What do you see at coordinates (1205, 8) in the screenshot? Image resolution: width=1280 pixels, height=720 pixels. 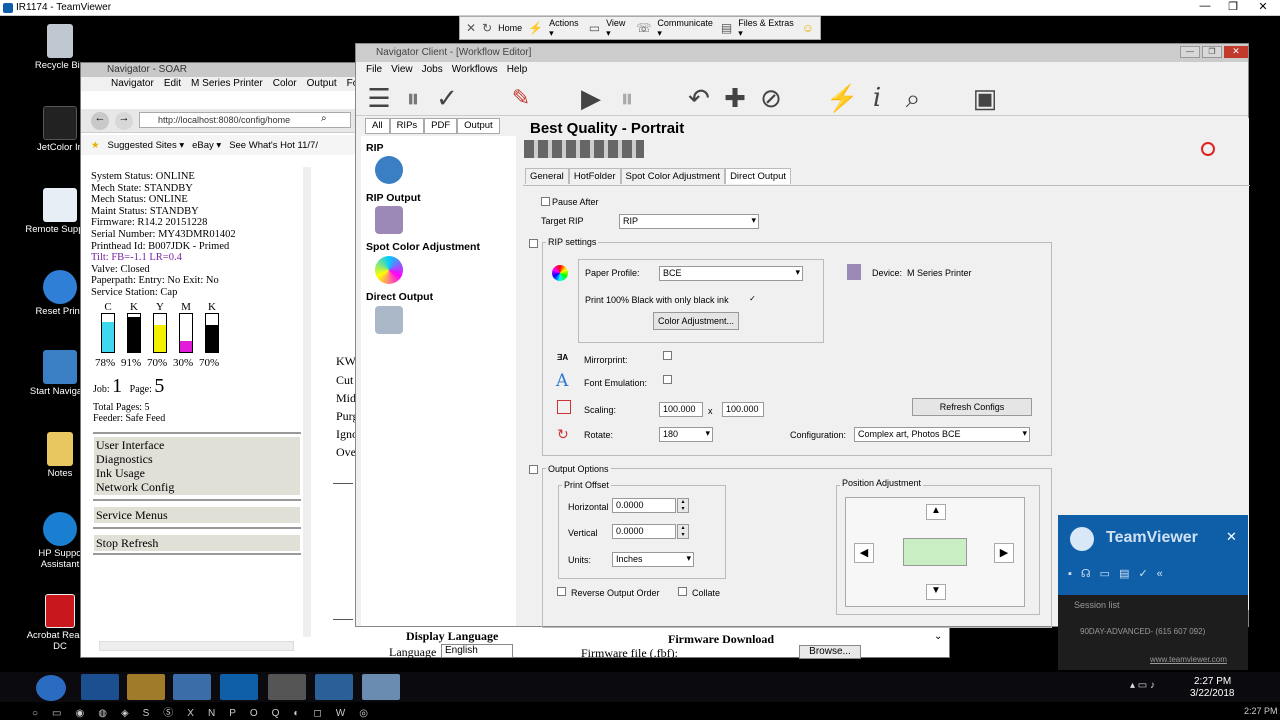 I see `minimize-button: —` at bounding box center [1205, 8].